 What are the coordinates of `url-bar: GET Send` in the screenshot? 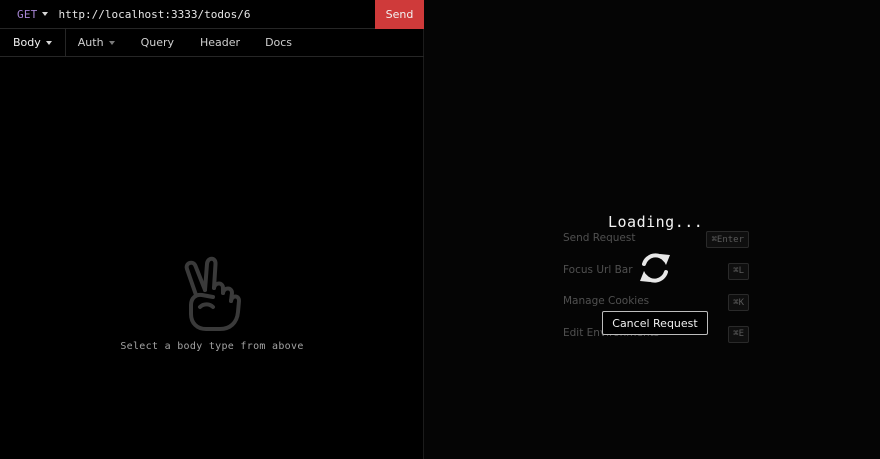 It's located at (212, 14).